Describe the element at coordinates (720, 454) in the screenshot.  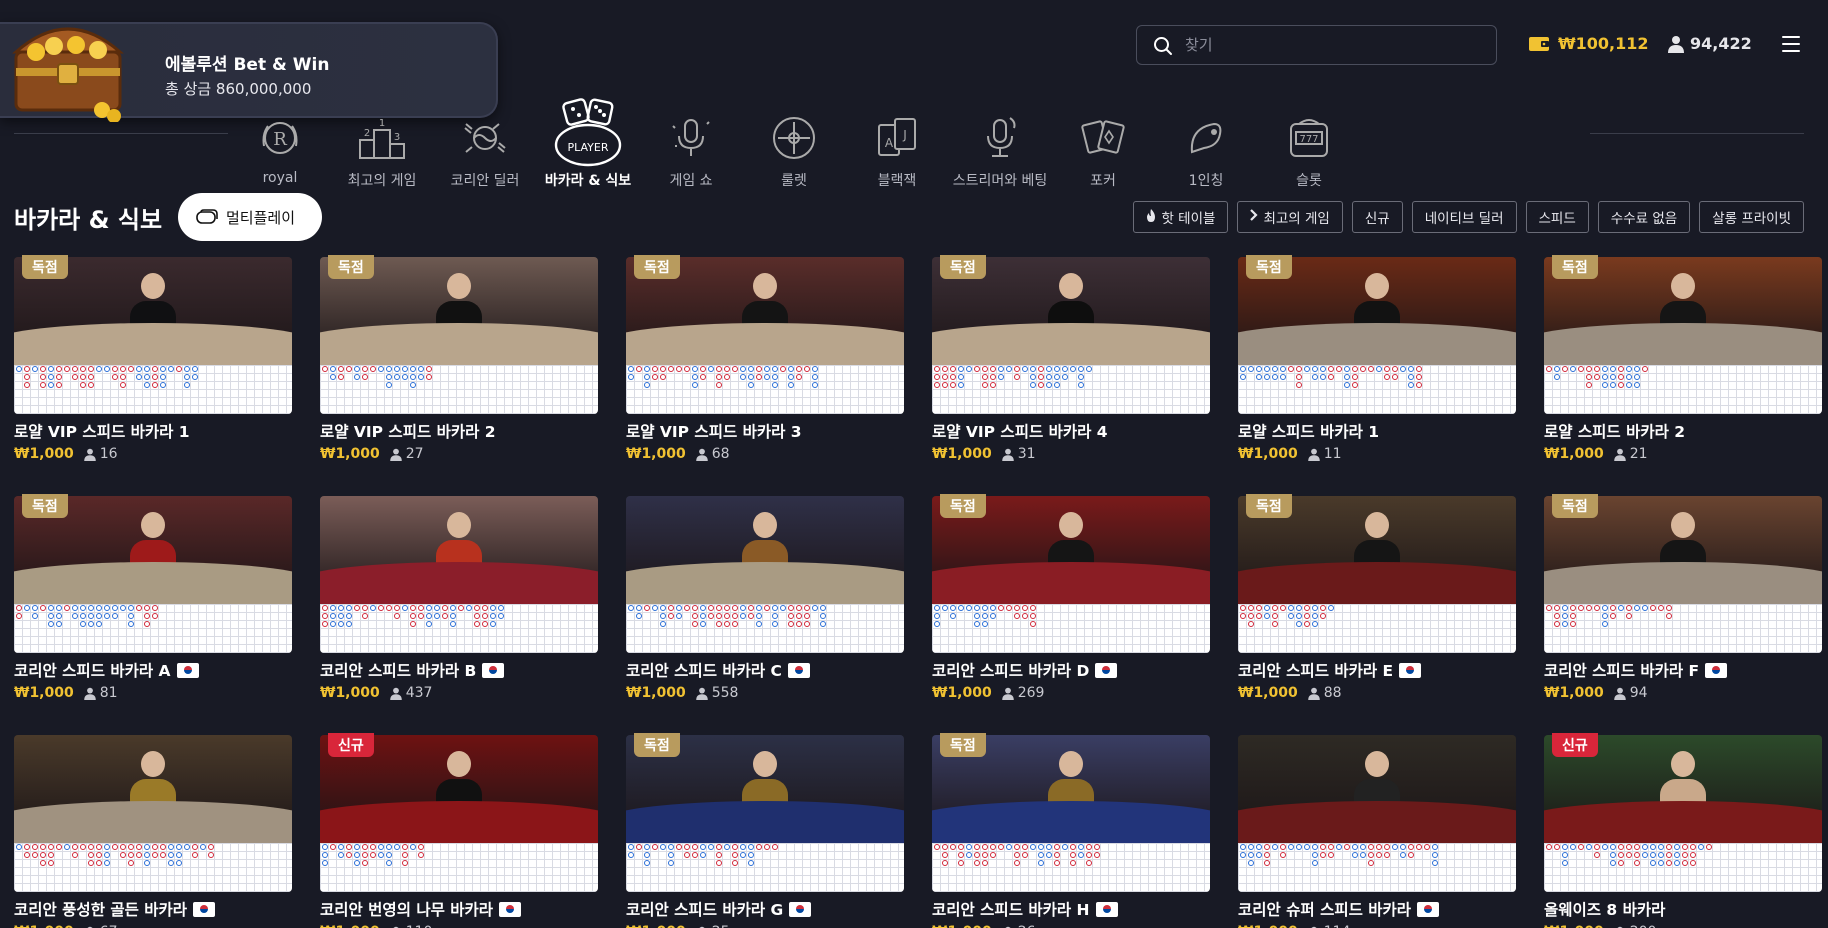
I see `player-count-value: 68` at that location.